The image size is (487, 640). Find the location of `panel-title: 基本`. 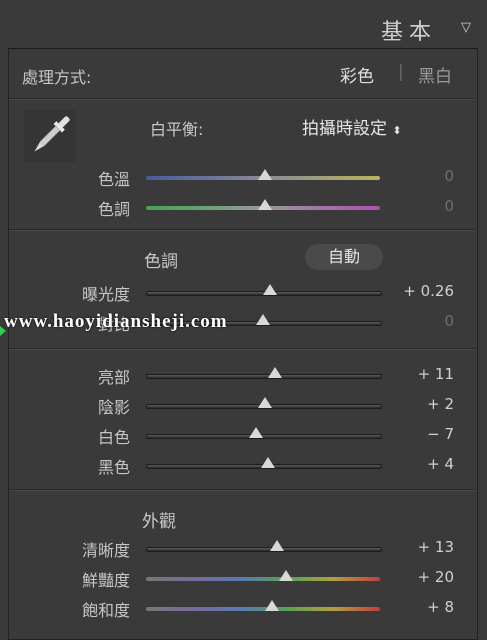

panel-title: 基本 is located at coordinates (408, 32).